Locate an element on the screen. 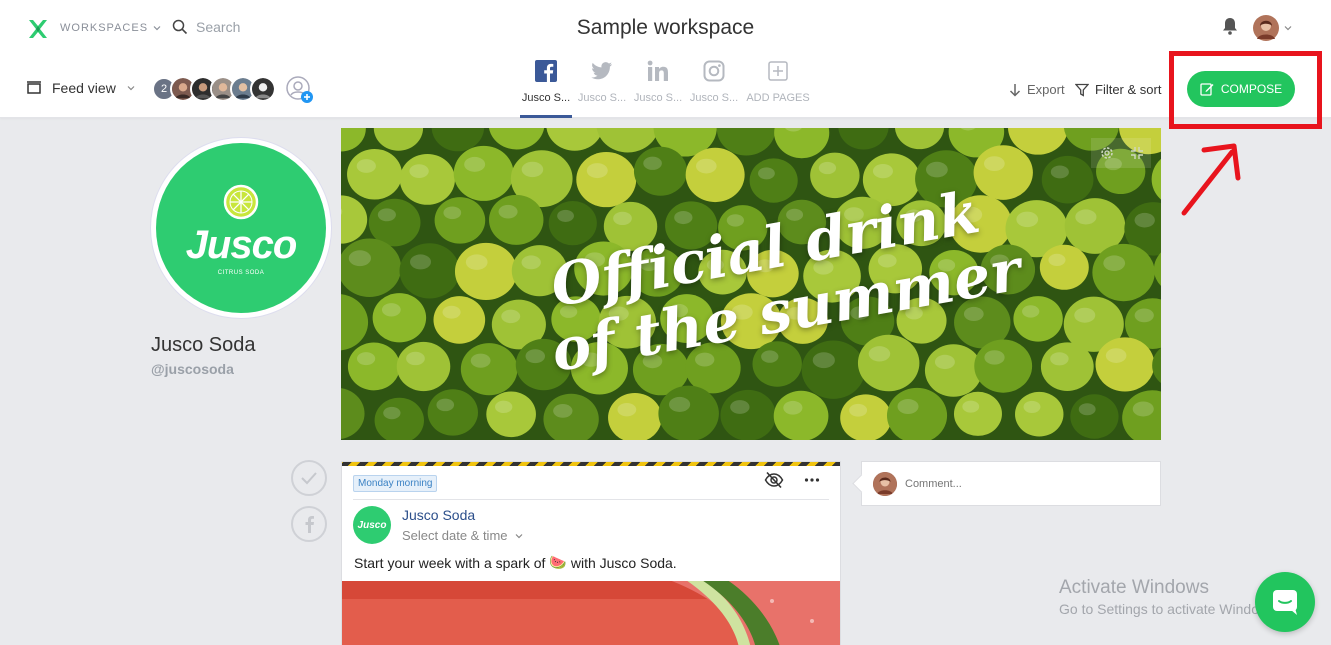 This screenshot has height=645, width=1331. linkedin-icon is located at coordinates (657, 70).